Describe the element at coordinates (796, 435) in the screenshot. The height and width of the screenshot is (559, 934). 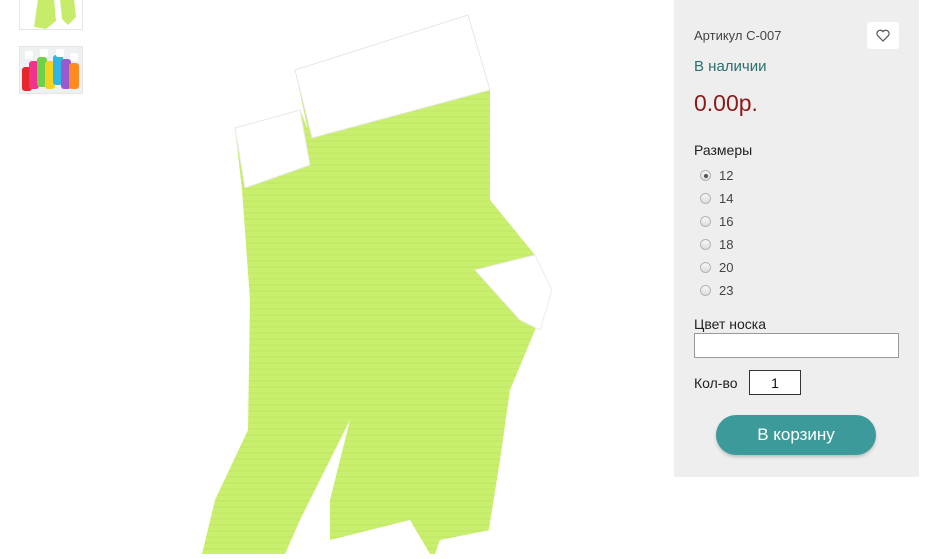
I see `add-to-cart-button: В корзину` at that location.